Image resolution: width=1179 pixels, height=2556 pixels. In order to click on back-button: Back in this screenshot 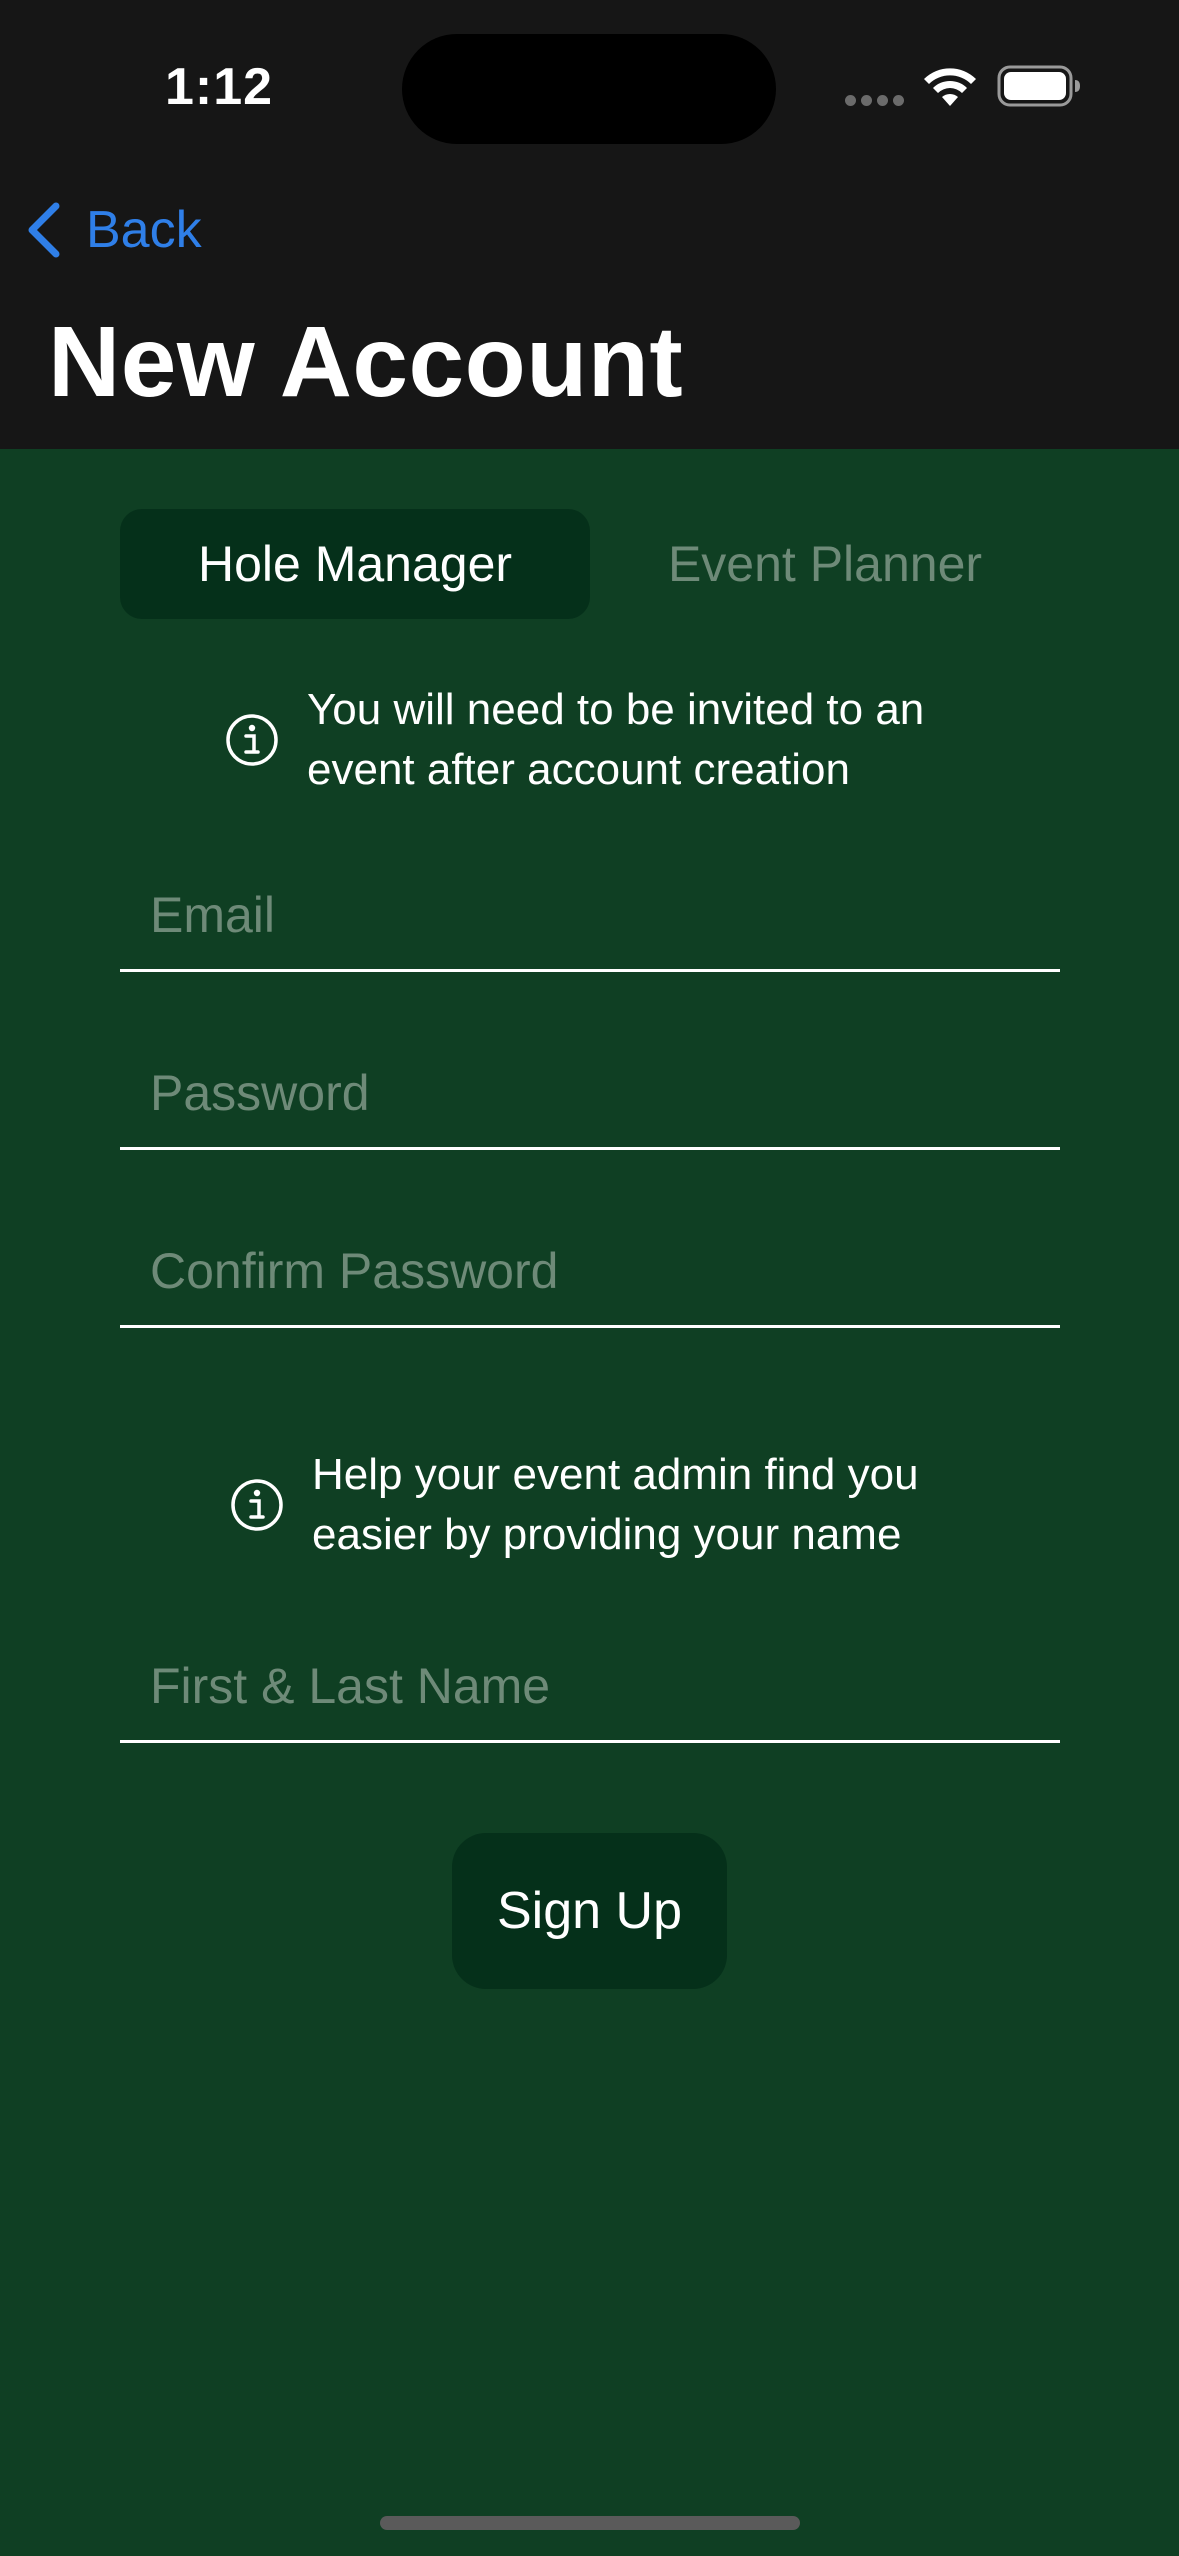, I will do `click(113, 230)`.